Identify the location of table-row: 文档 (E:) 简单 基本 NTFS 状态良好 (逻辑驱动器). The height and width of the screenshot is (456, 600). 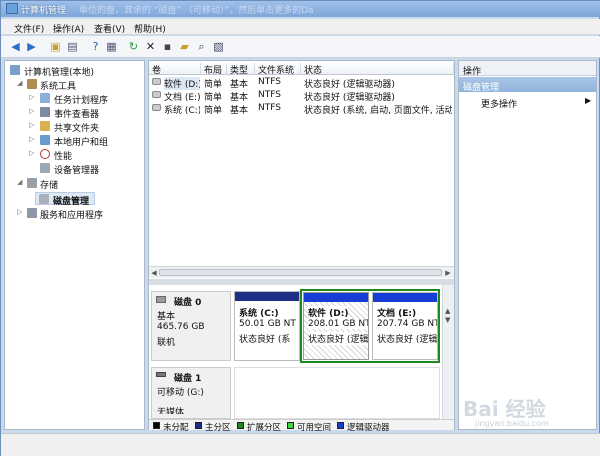
(301, 96).